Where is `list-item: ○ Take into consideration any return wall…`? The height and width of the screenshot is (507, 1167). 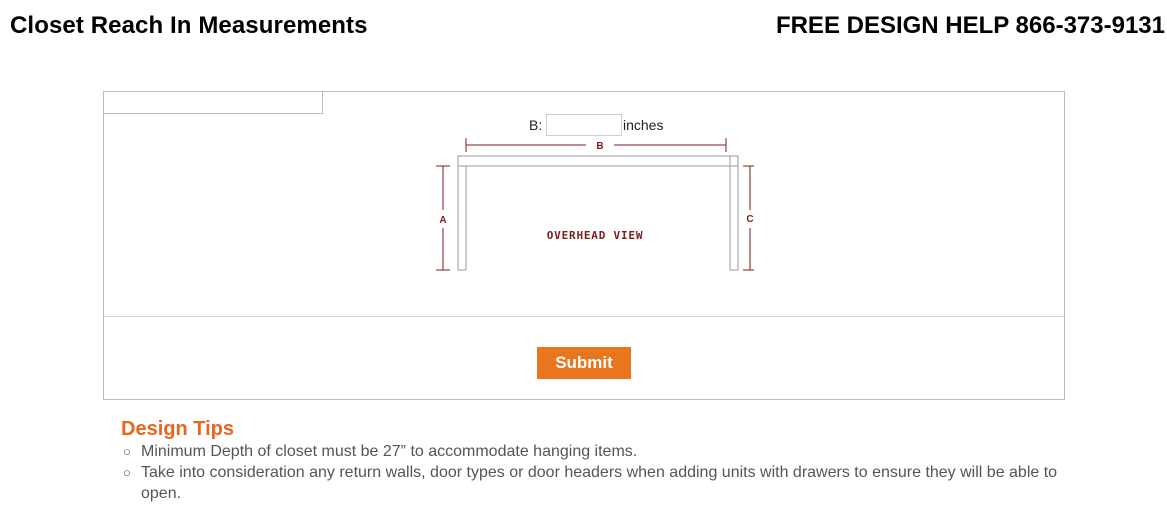
list-item: ○ Take into consideration any return wall… is located at coordinates (596, 483).